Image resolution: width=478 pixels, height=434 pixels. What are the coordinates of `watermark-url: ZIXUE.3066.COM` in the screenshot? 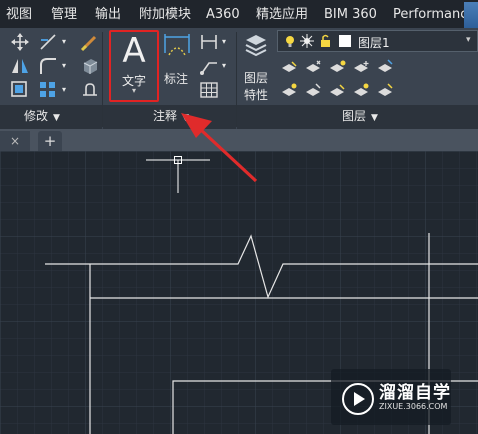 It's located at (413, 406).